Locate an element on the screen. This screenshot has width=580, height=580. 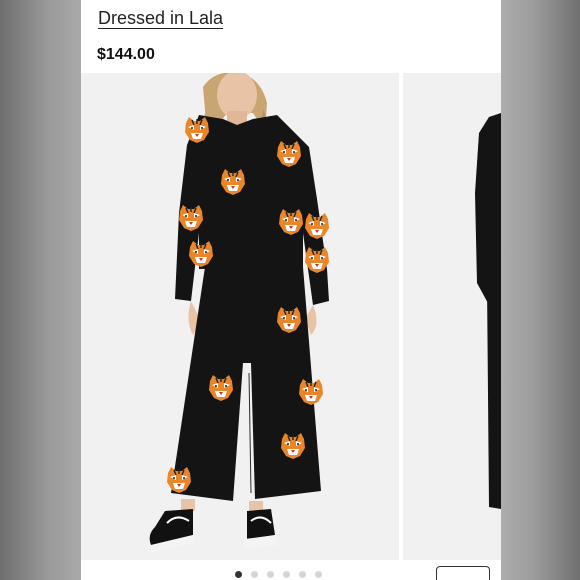
right-backdrop is located at coordinates (540, 290).